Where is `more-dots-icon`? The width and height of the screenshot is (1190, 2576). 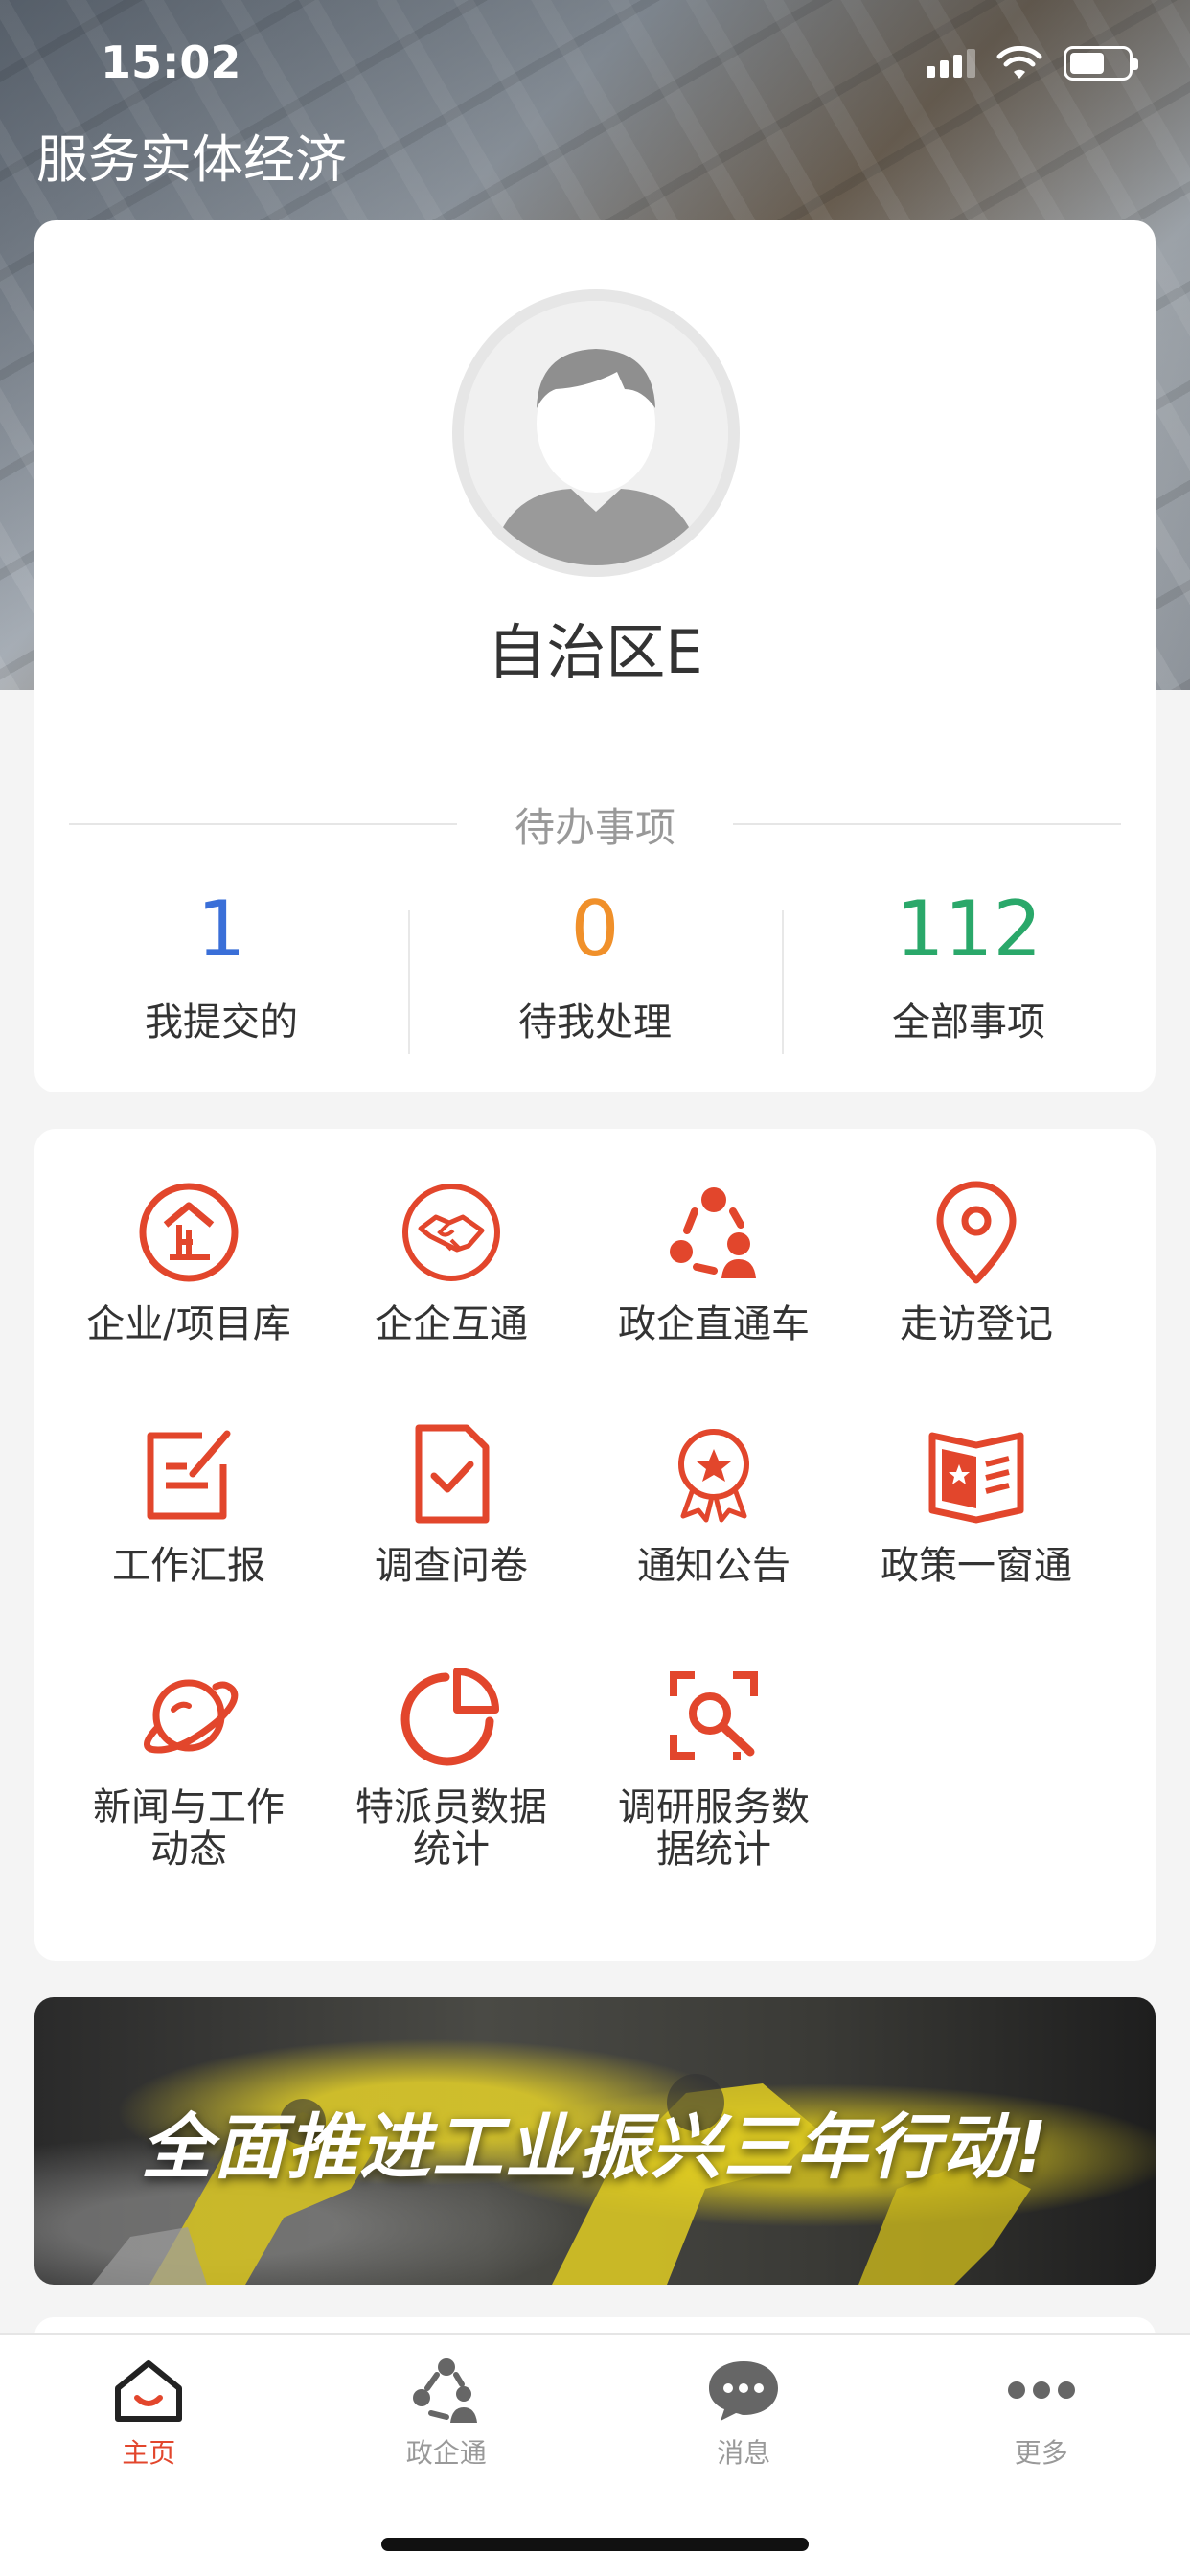 more-dots-icon is located at coordinates (1041, 2390).